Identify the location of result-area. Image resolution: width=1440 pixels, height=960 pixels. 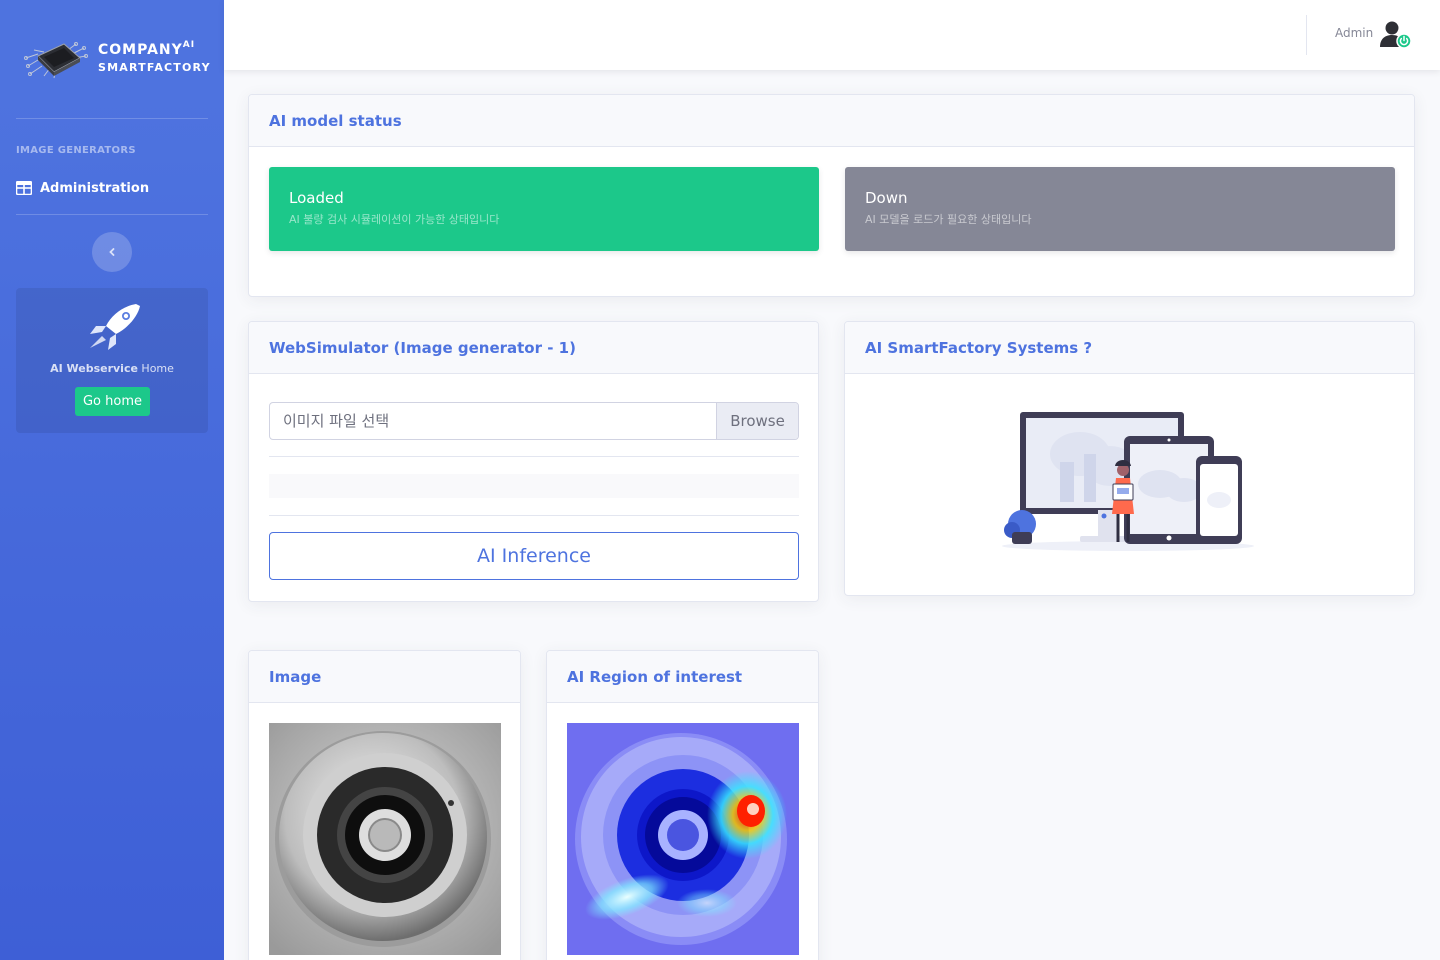
(534, 486).